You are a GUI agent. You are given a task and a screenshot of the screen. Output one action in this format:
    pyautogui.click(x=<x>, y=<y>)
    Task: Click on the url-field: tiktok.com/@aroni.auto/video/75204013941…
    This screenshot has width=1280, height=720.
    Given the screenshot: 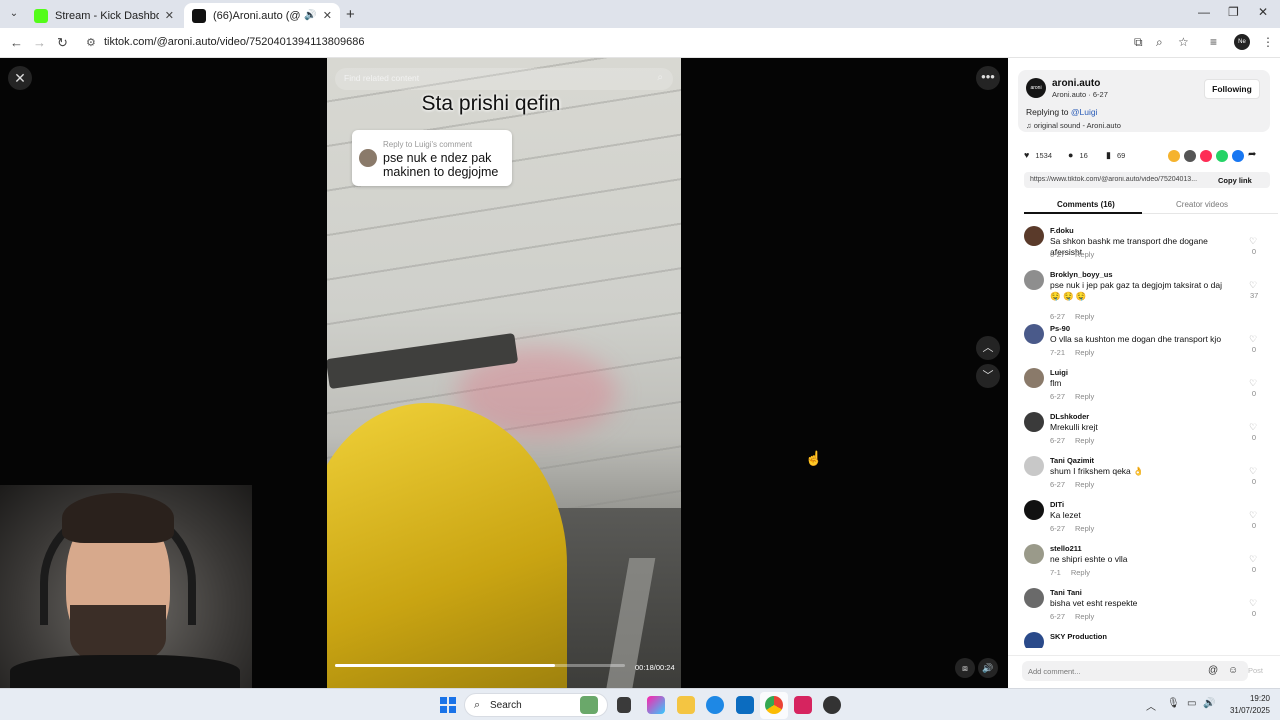 What is the action you would take?
    pyautogui.click(x=234, y=42)
    